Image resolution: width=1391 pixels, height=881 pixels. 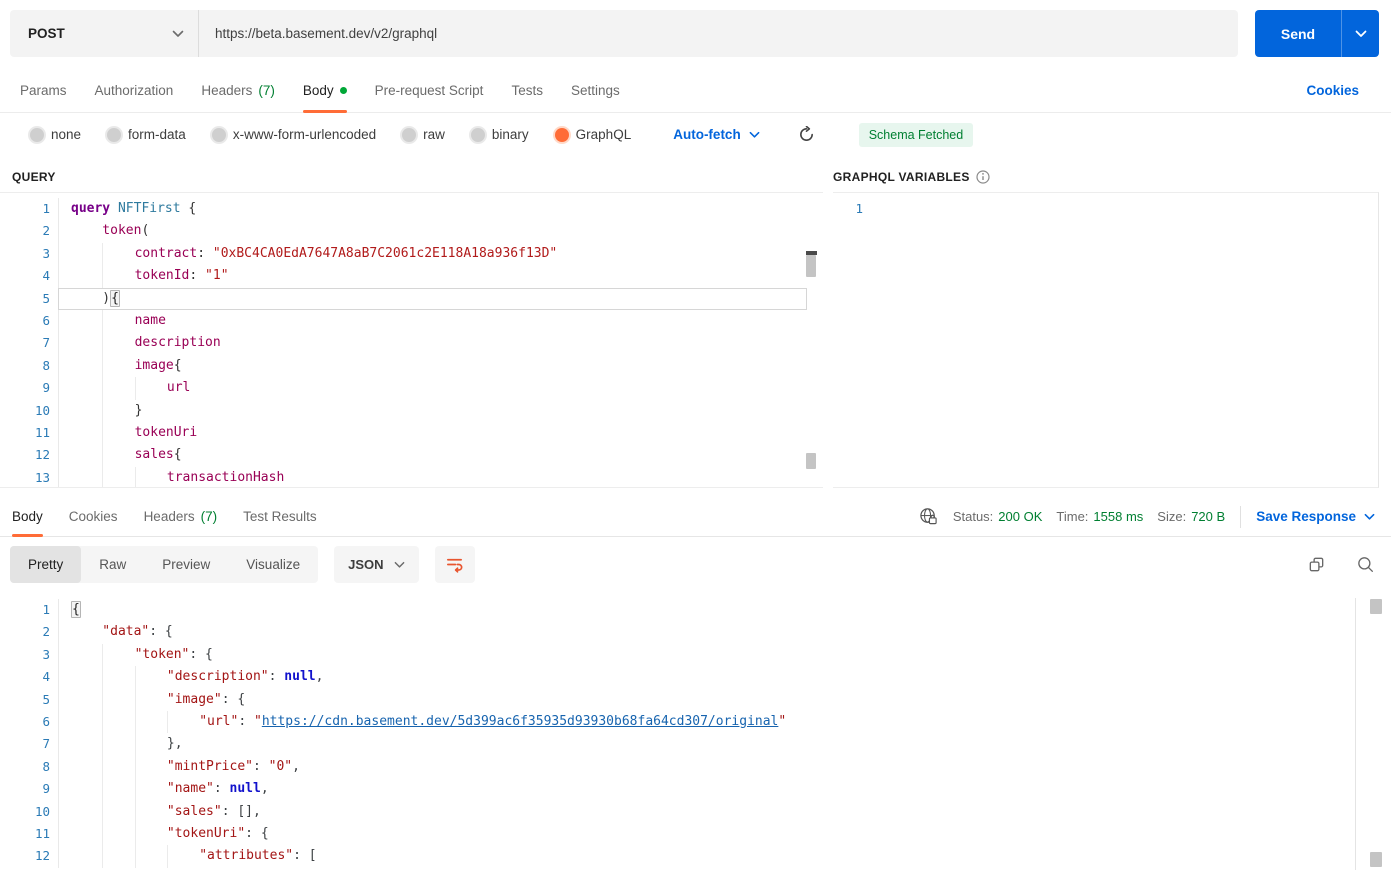 I want to click on copy-icon, so click(x=1316, y=564).